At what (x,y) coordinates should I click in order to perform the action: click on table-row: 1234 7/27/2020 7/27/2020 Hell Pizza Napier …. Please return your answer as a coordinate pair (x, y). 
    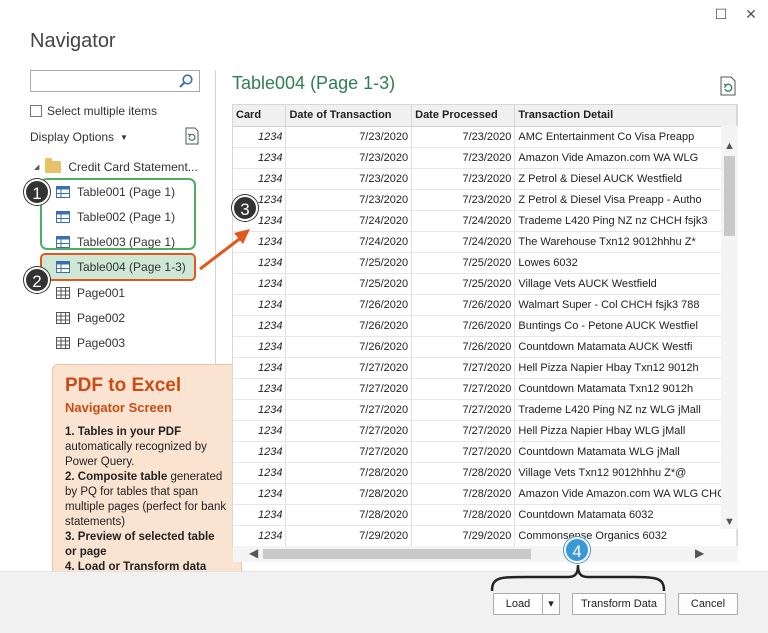
    Looking at the image, I should click on (485, 431).